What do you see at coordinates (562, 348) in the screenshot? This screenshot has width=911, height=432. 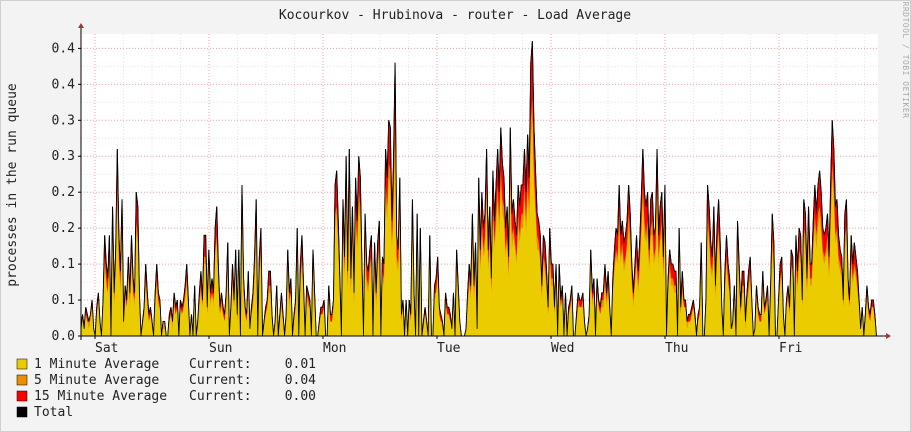 I see `x-tick-label: Wed` at bounding box center [562, 348].